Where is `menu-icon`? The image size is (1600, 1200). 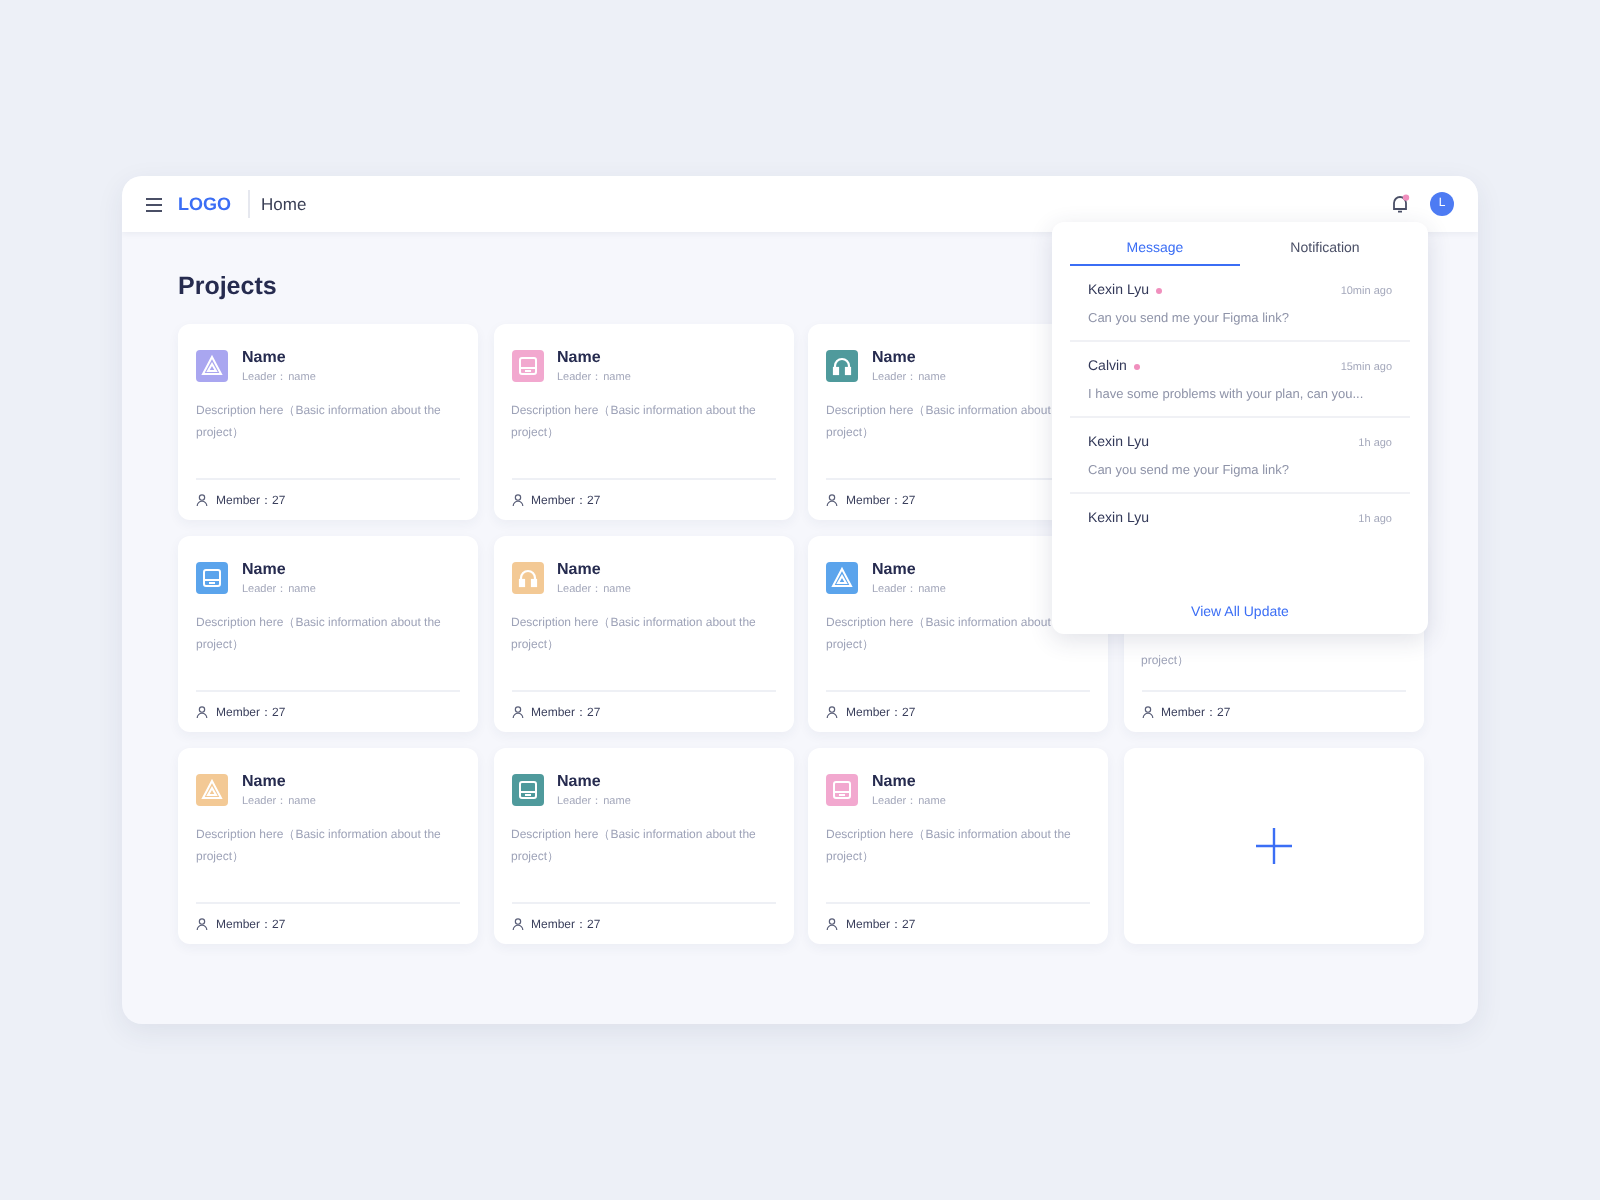 menu-icon is located at coordinates (154, 204).